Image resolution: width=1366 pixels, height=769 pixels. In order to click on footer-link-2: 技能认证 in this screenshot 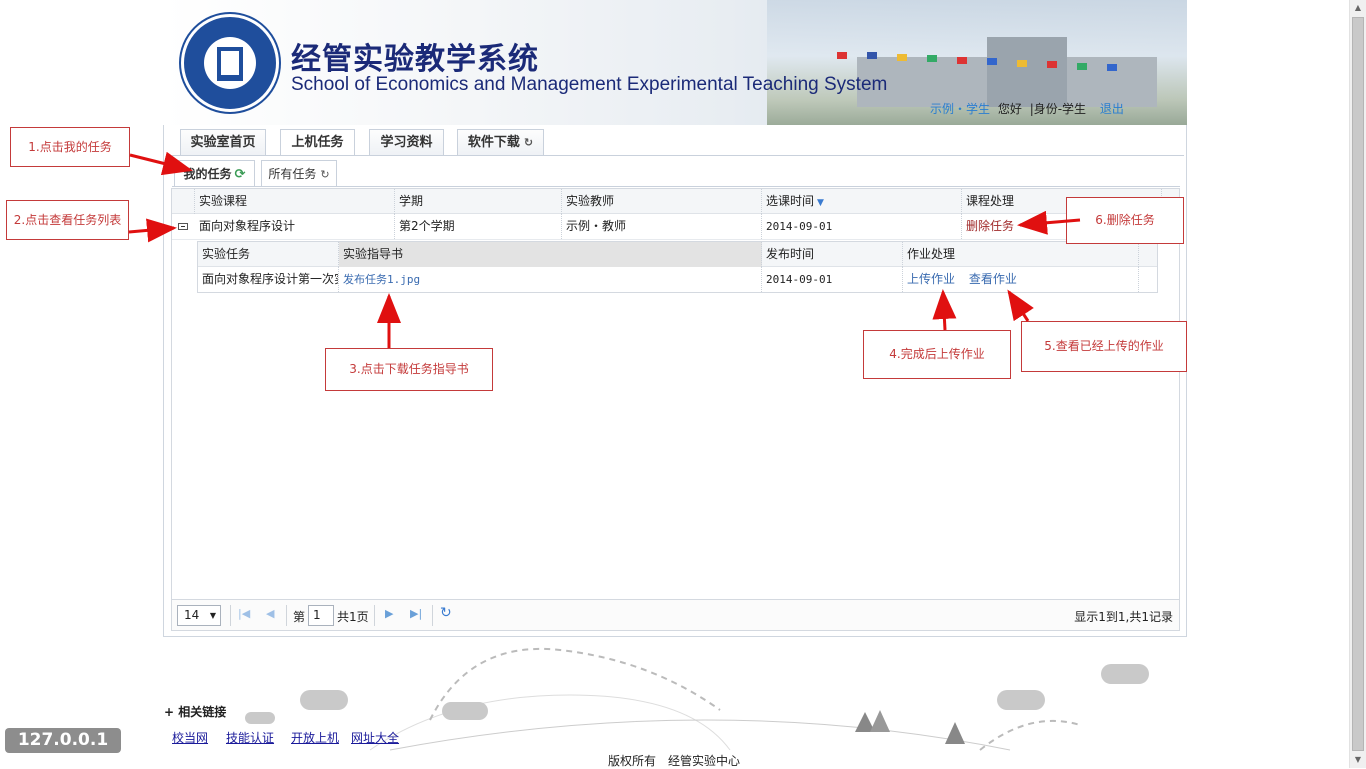, I will do `click(250, 737)`.